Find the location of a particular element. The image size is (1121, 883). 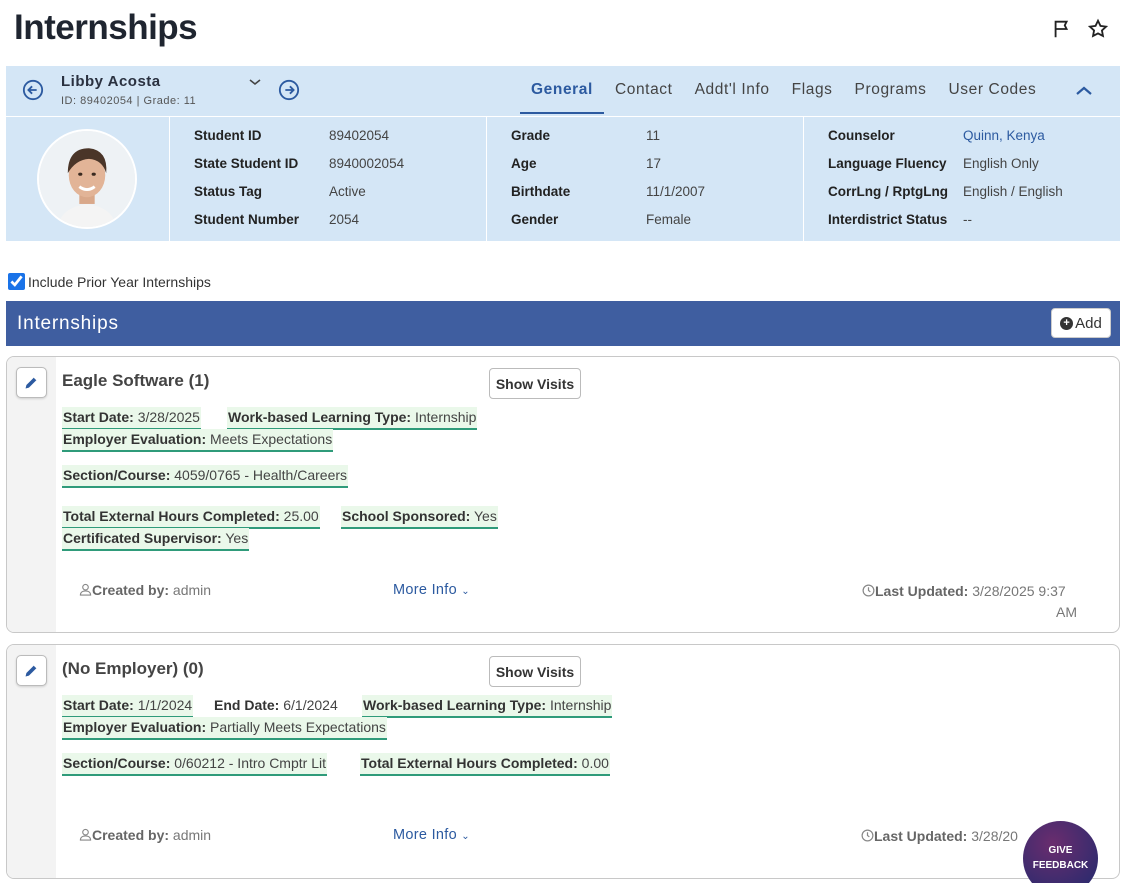

feedback-label-line2: FEEDBACK is located at coordinates (1060, 865).